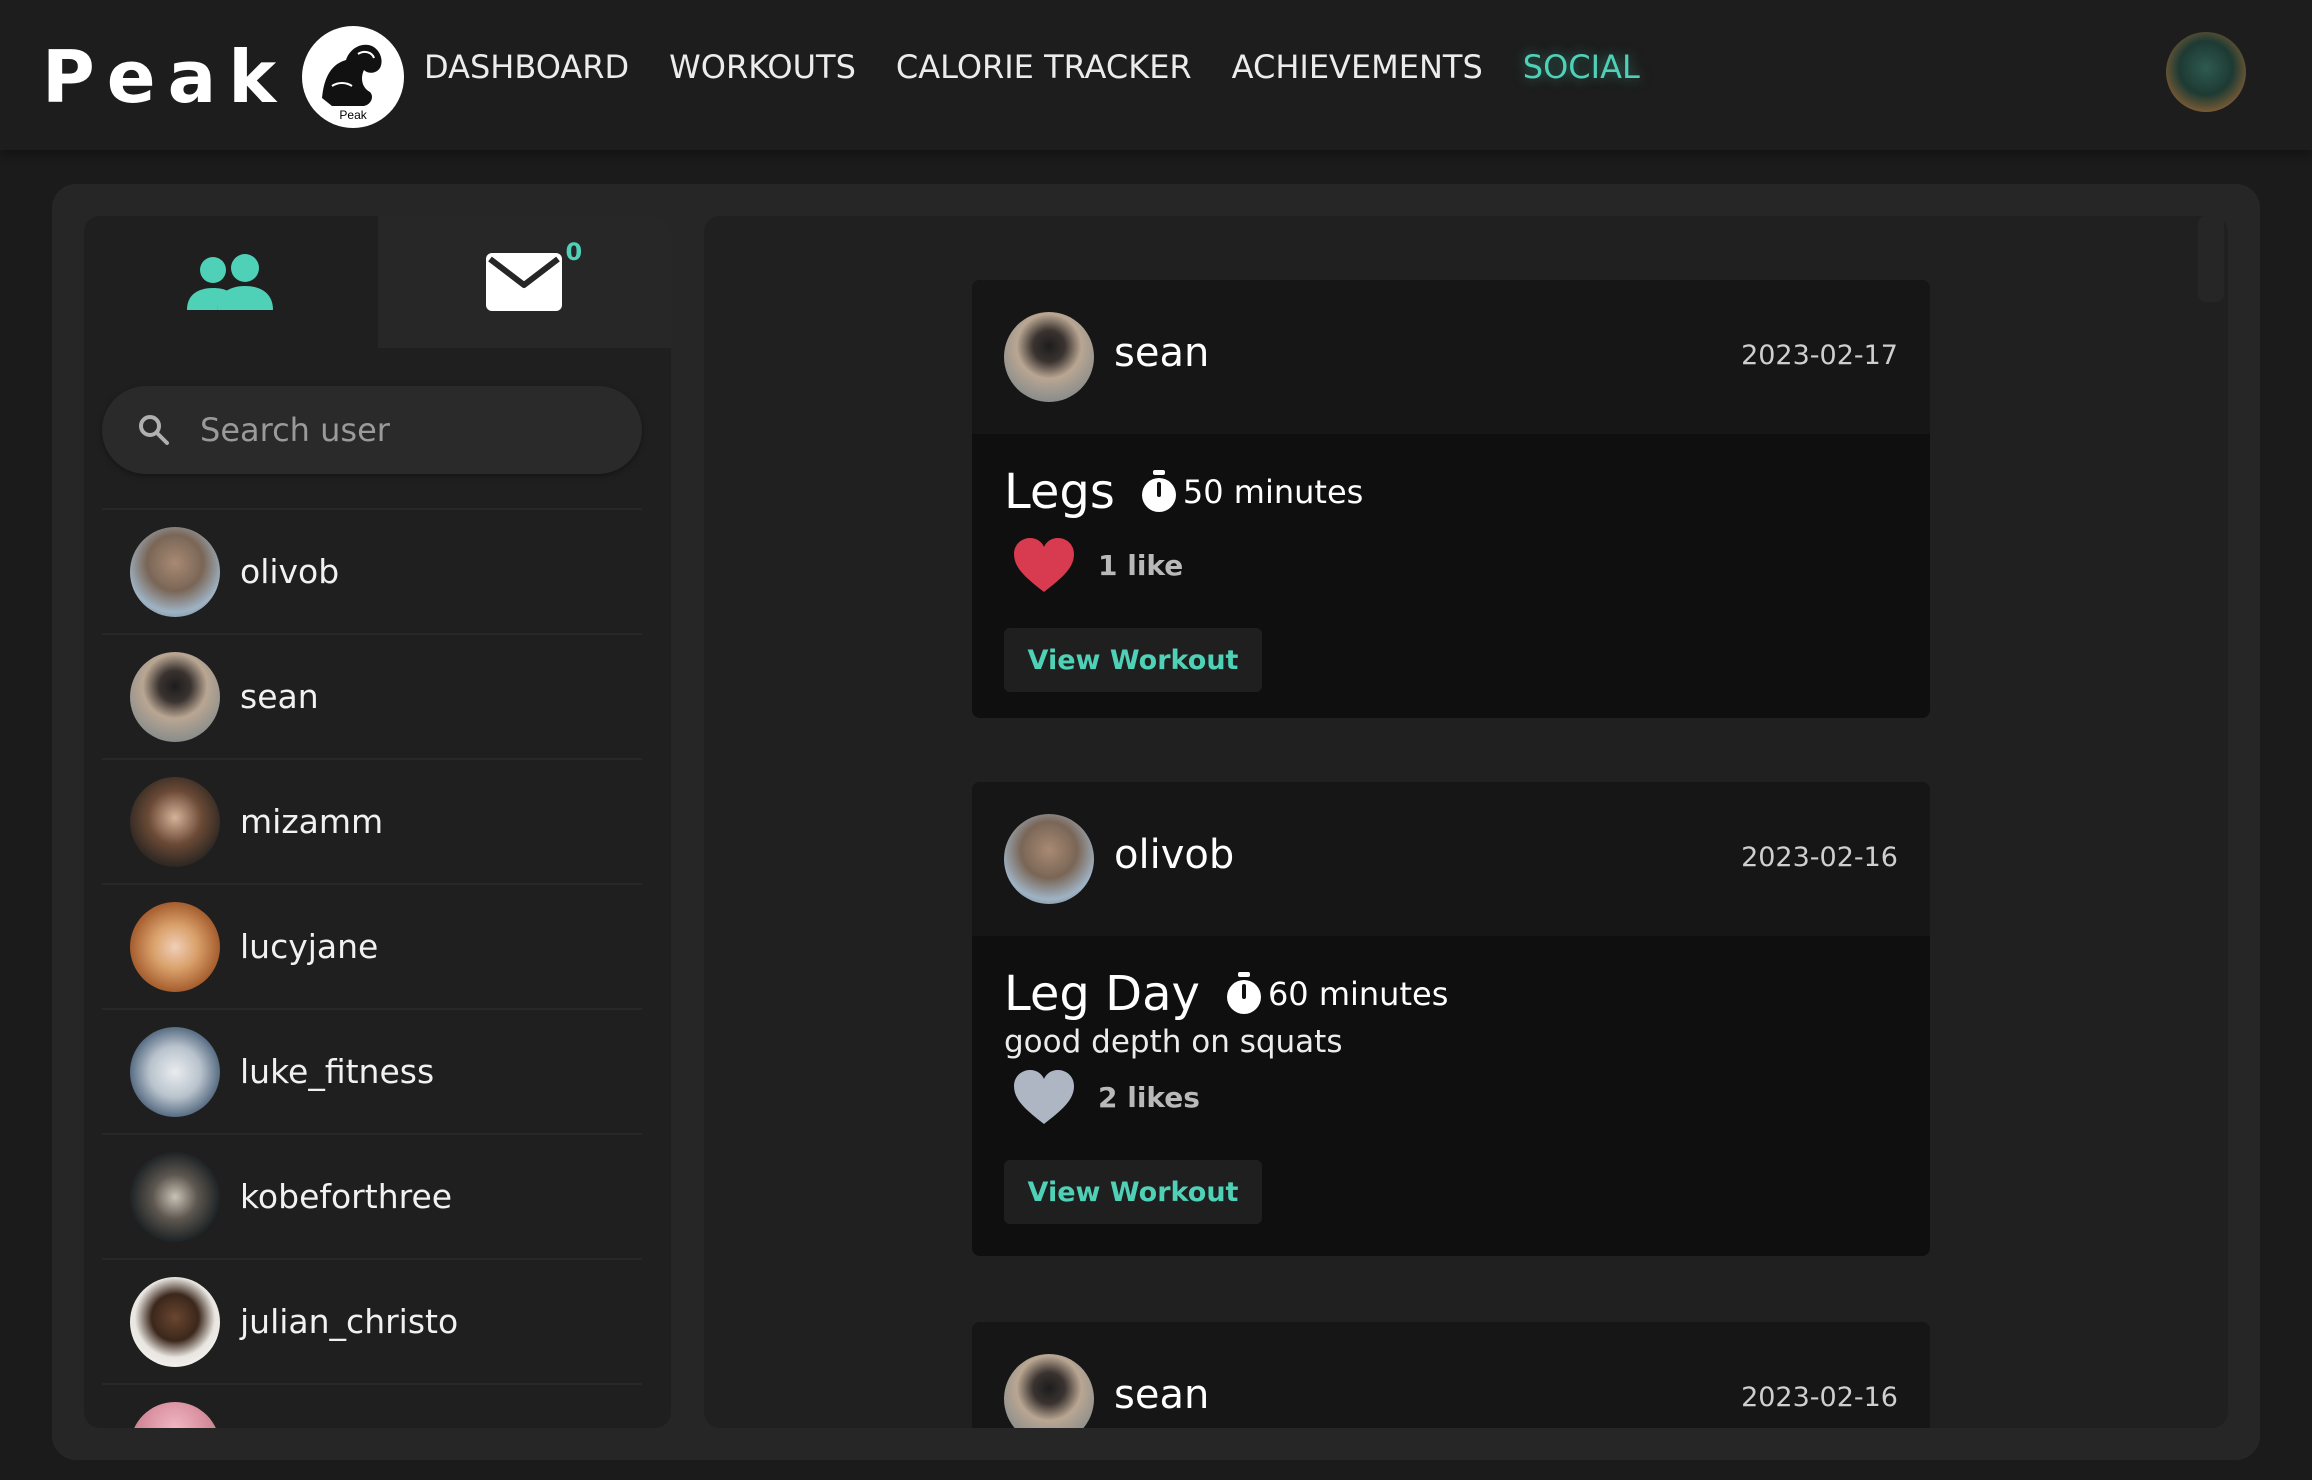 The image size is (2312, 1480). Describe the element at coordinates (349, 1321) in the screenshot. I see `user-name: julian_christo` at that location.